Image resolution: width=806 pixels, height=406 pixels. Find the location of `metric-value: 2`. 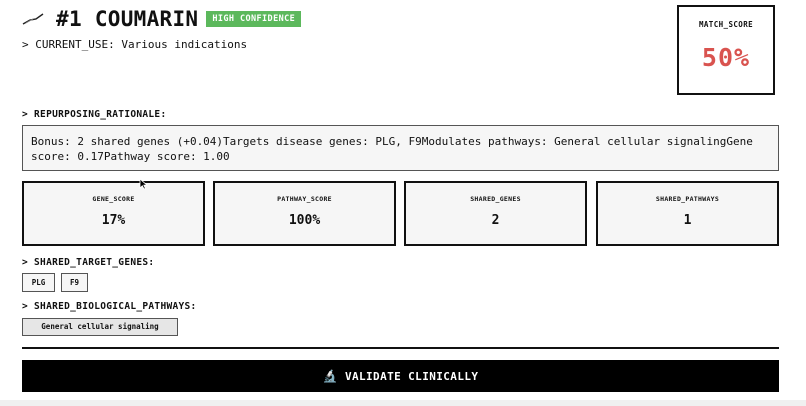

metric-value: 2 is located at coordinates (495, 220).